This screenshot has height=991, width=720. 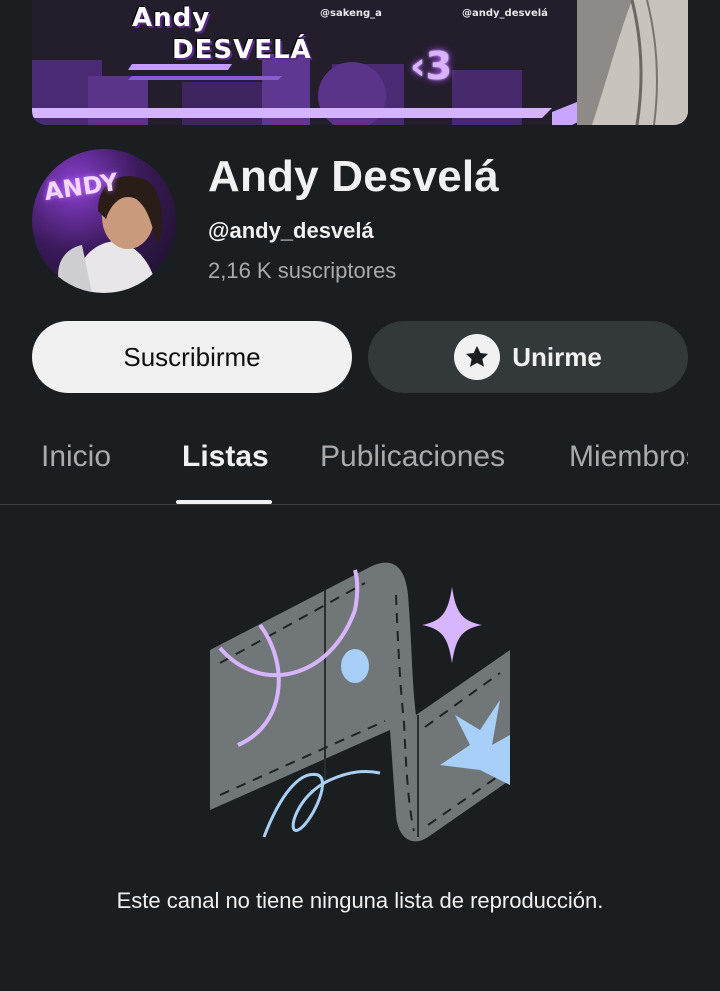 What do you see at coordinates (171, 18) in the screenshot?
I see `banner-title-line1: Andy` at bounding box center [171, 18].